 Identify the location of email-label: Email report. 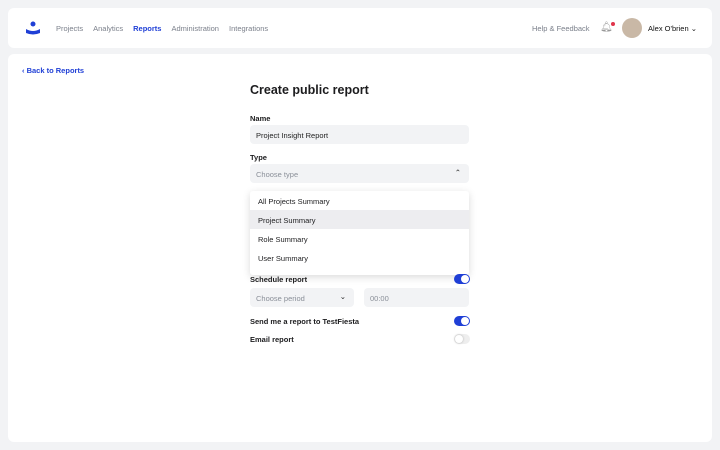
(272, 339).